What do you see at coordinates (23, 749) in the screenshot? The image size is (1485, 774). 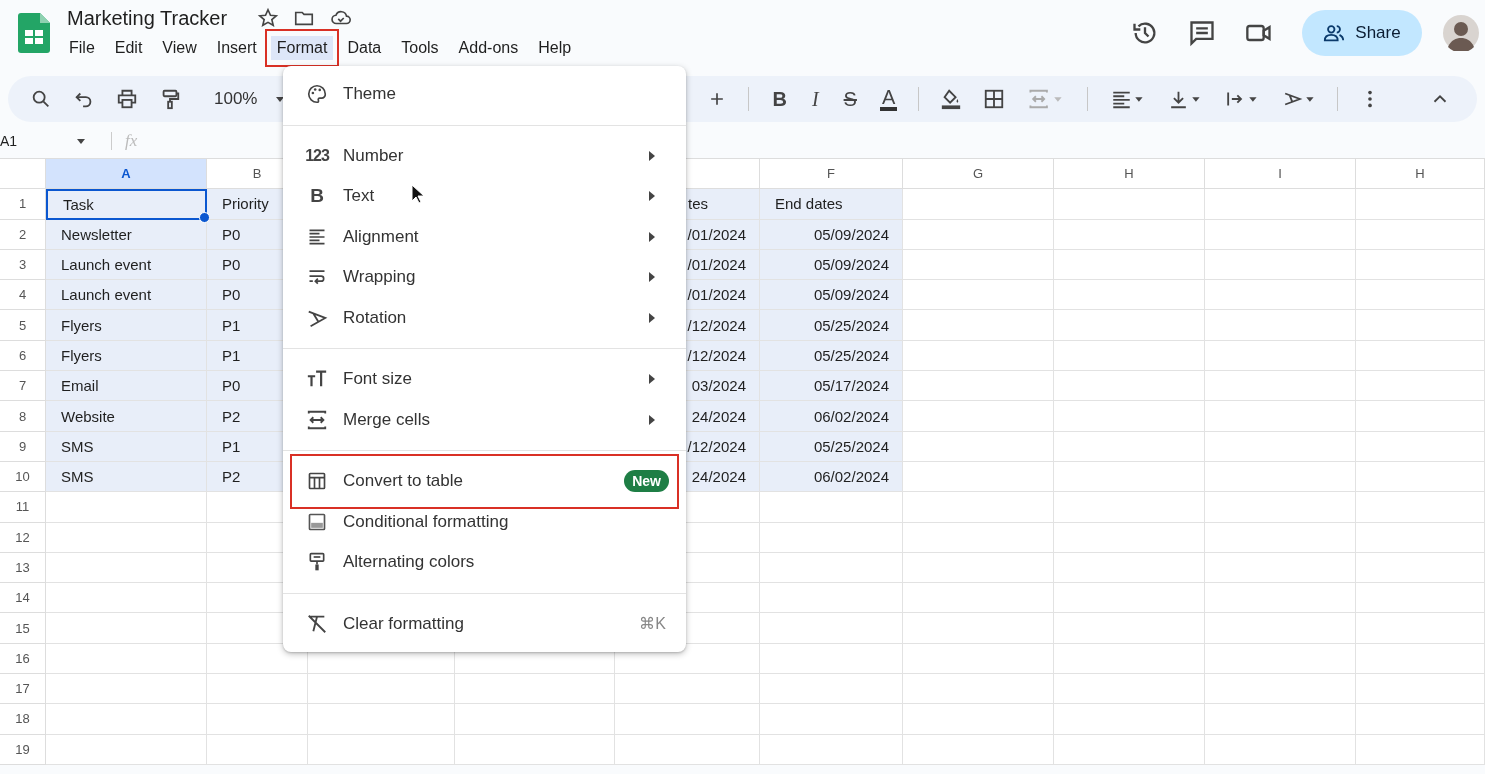 I see `row-header: 19` at bounding box center [23, 749].